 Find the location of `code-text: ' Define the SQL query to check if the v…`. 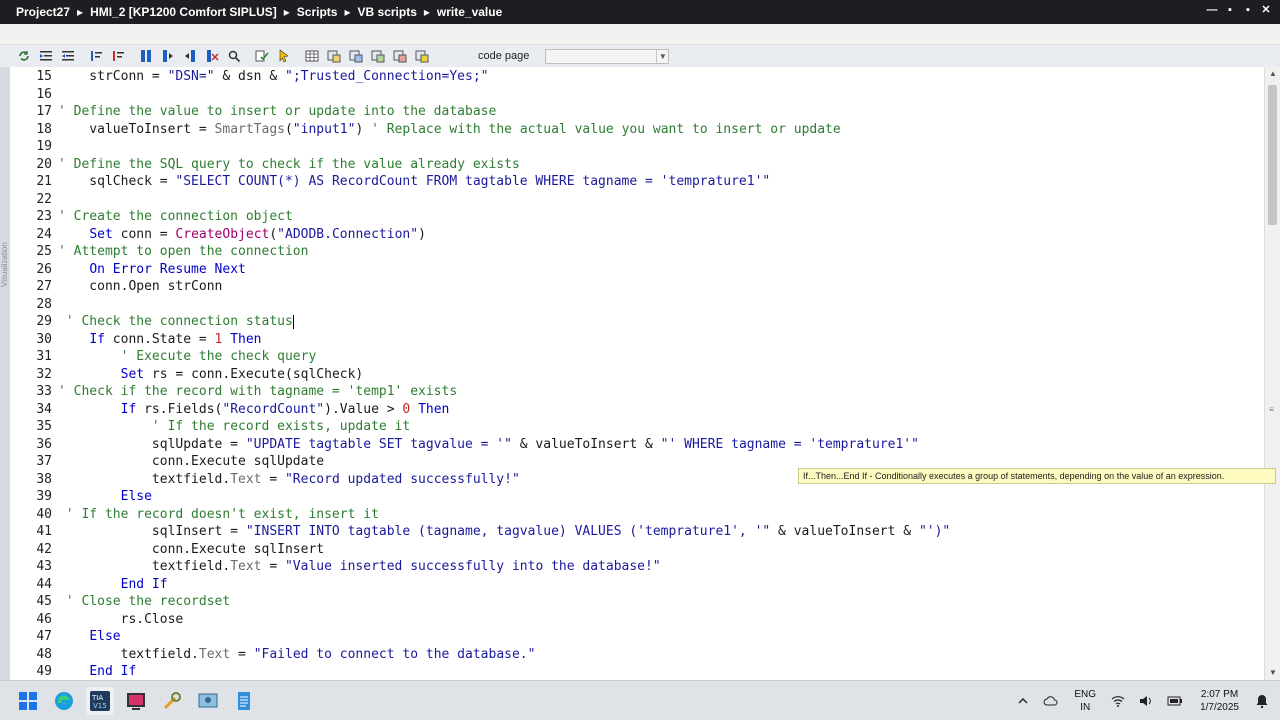

code-text: ' Define the SQL query to check if the v… is located at coordinates (289, 165).